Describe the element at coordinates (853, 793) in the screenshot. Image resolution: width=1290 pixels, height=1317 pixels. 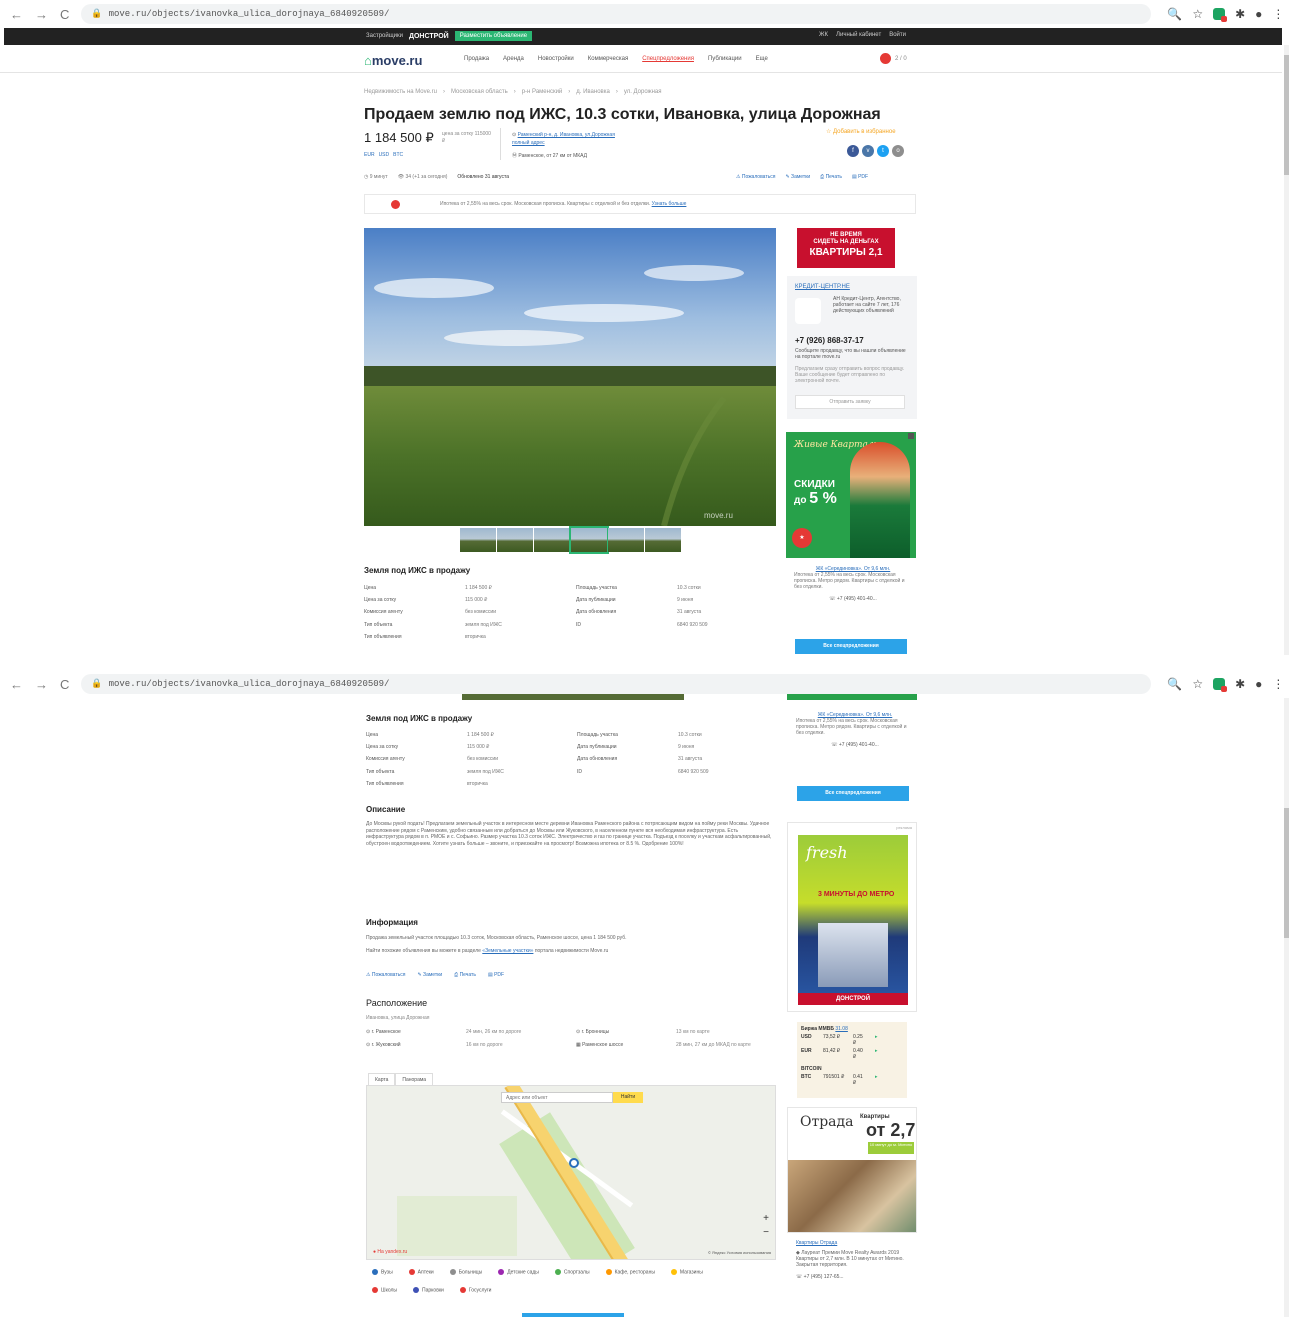
I see `all-offers-button-2: Все спецпредложения` at that location.